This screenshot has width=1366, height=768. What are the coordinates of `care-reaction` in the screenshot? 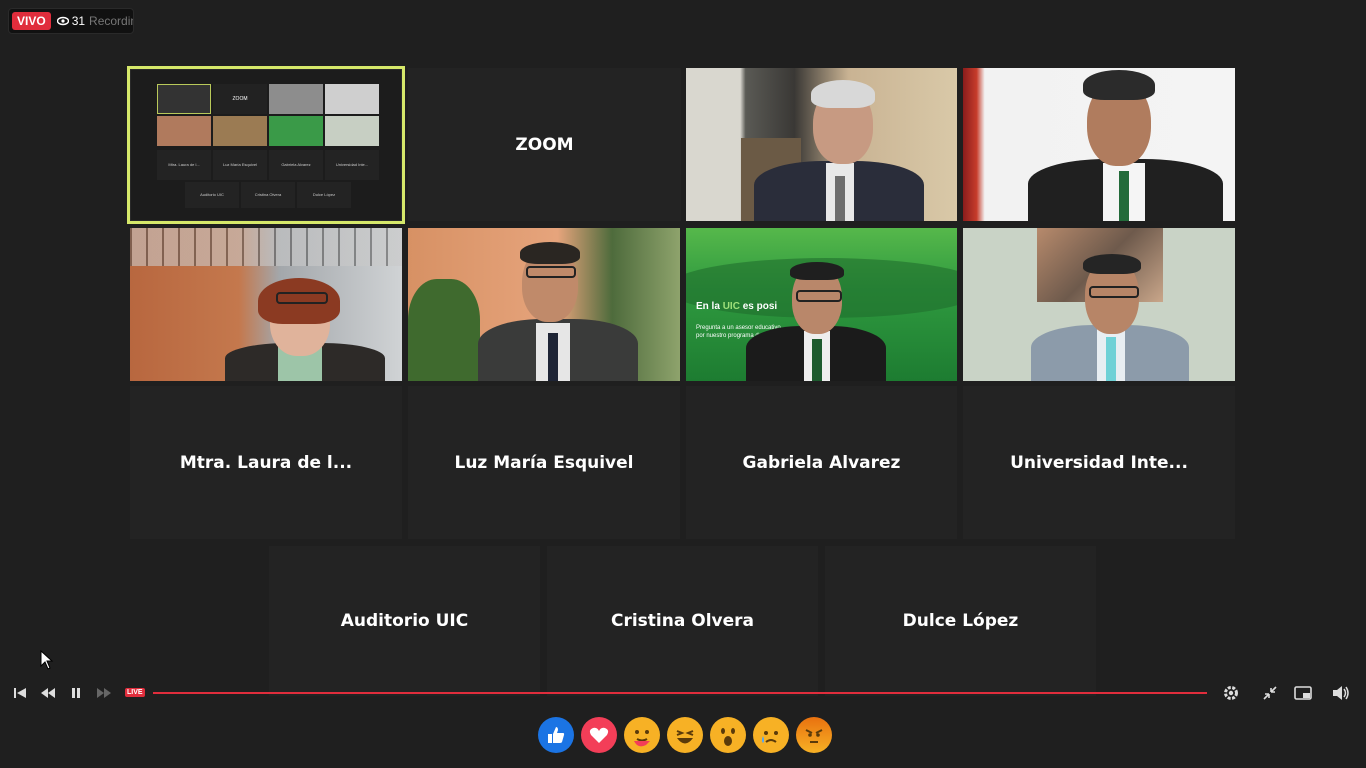 It's located at (642, 735).